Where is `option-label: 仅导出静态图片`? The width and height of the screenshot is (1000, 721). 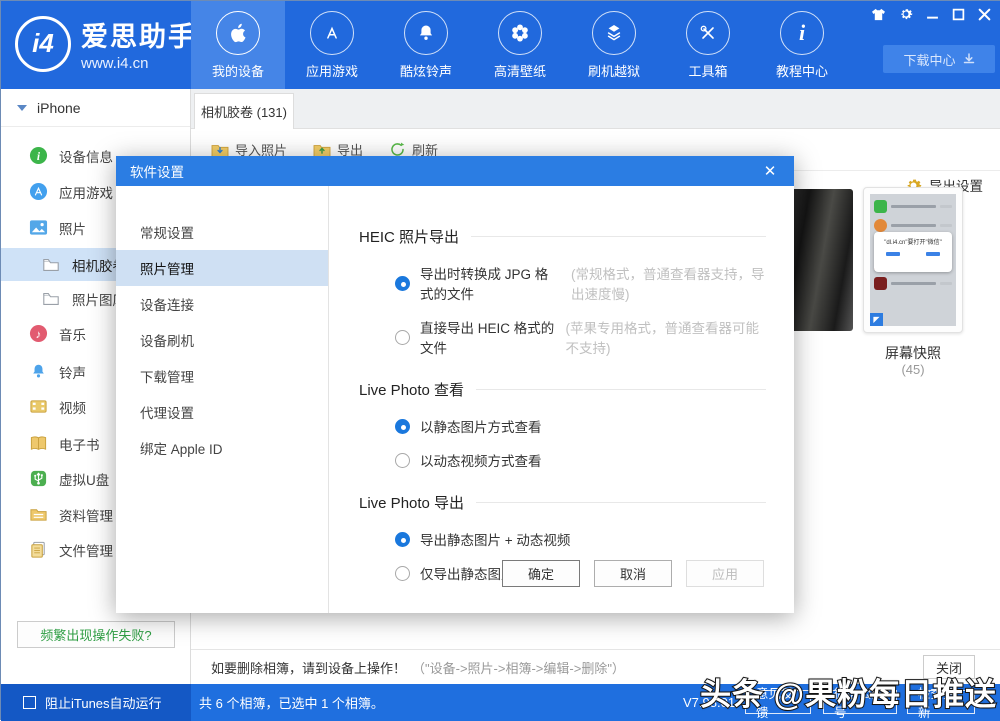 option-label: 仅导出静态图片 is located at coordinates (467, 574).